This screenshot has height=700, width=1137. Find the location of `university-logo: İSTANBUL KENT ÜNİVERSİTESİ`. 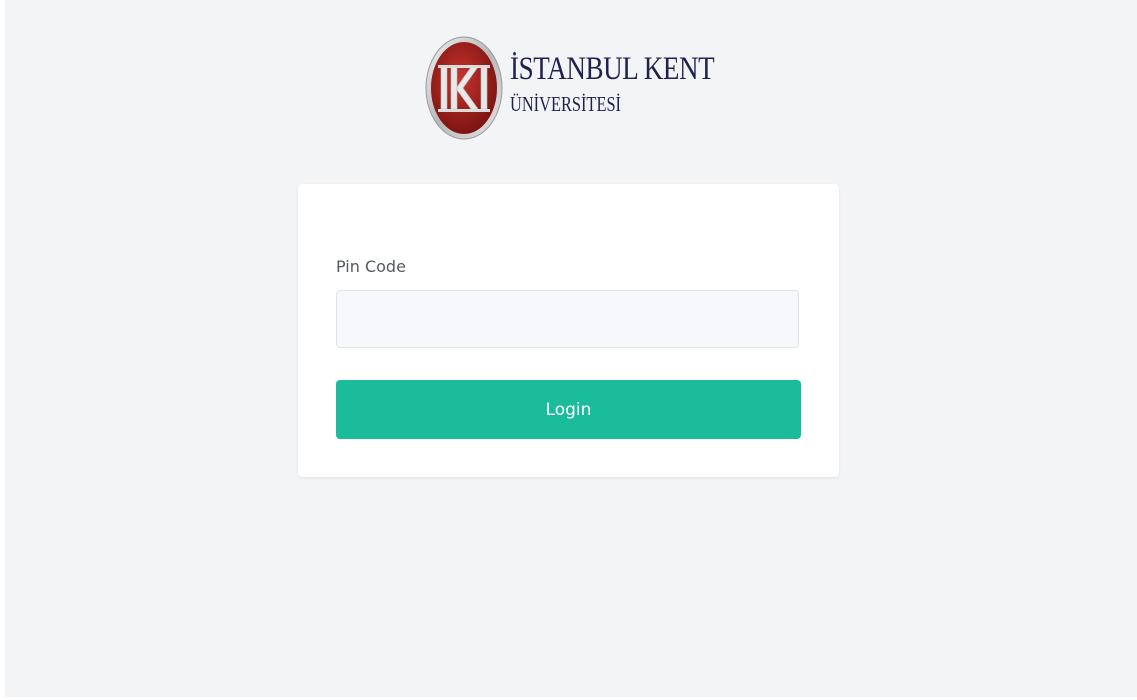

university-logo: İSTANBUL KENT ÜNİVERSİTESİ is located at coordinates (574, 89).